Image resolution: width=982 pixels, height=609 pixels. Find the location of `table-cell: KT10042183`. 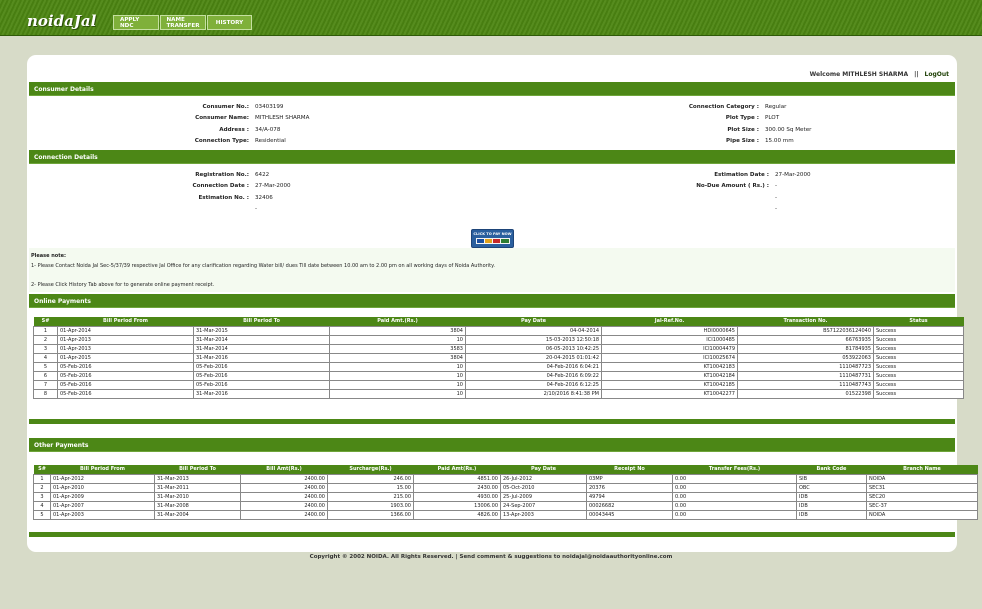

table-cell: KT10042183 is located at coordinates (669, 366).